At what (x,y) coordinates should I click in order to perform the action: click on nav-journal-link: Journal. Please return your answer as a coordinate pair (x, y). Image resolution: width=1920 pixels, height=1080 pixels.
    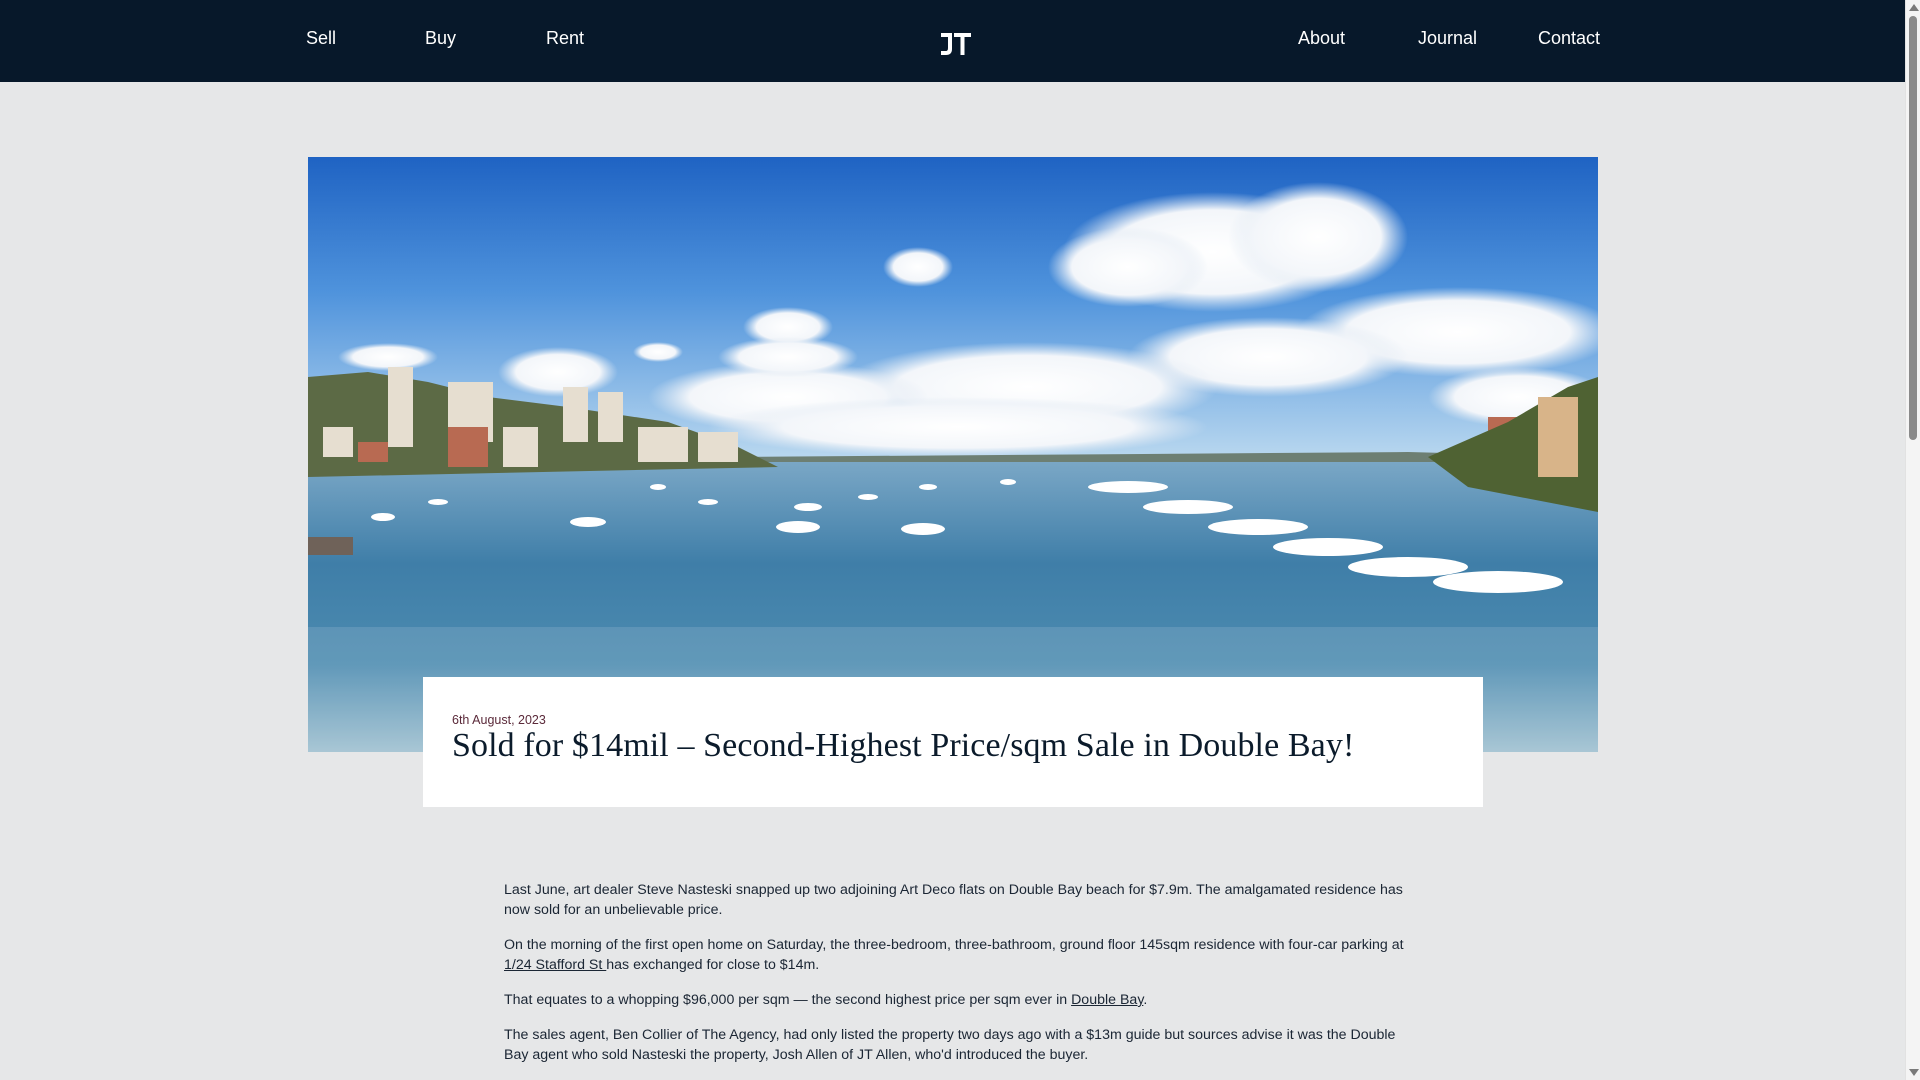
    Looking at the image, I should click on (1447, 38).